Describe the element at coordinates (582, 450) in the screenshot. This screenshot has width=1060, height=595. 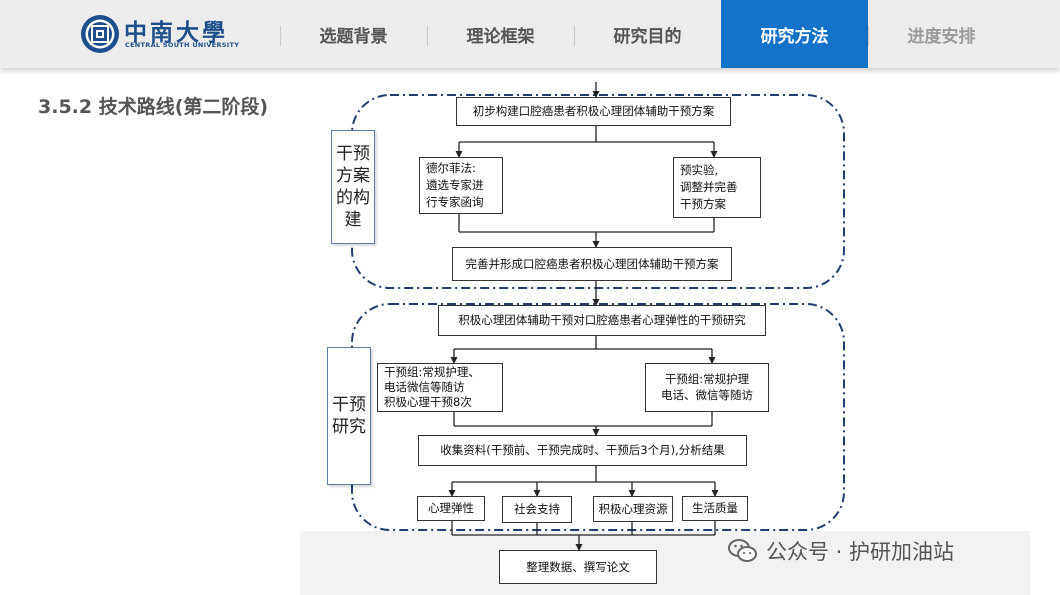
I see `p2-collect-data-box: 收集资料(干预前、干预完成时、干预后3个月),分析结果` at that location.